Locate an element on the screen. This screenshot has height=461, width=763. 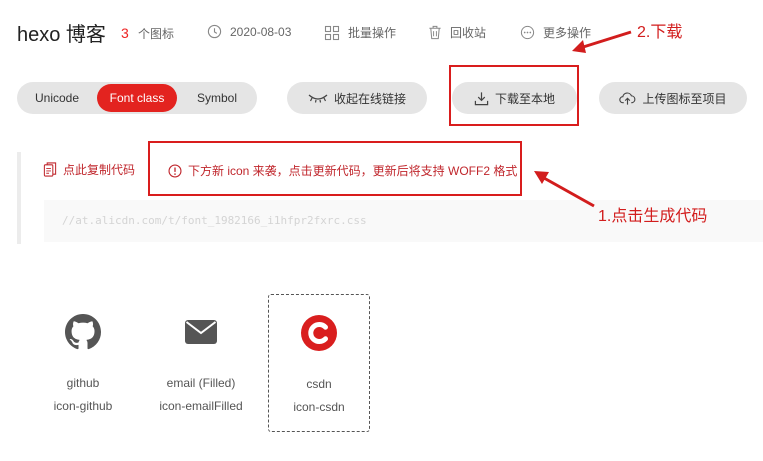
icon-card-email: email (Filled) icon-emailFilled is located at coordinates (201, 363).